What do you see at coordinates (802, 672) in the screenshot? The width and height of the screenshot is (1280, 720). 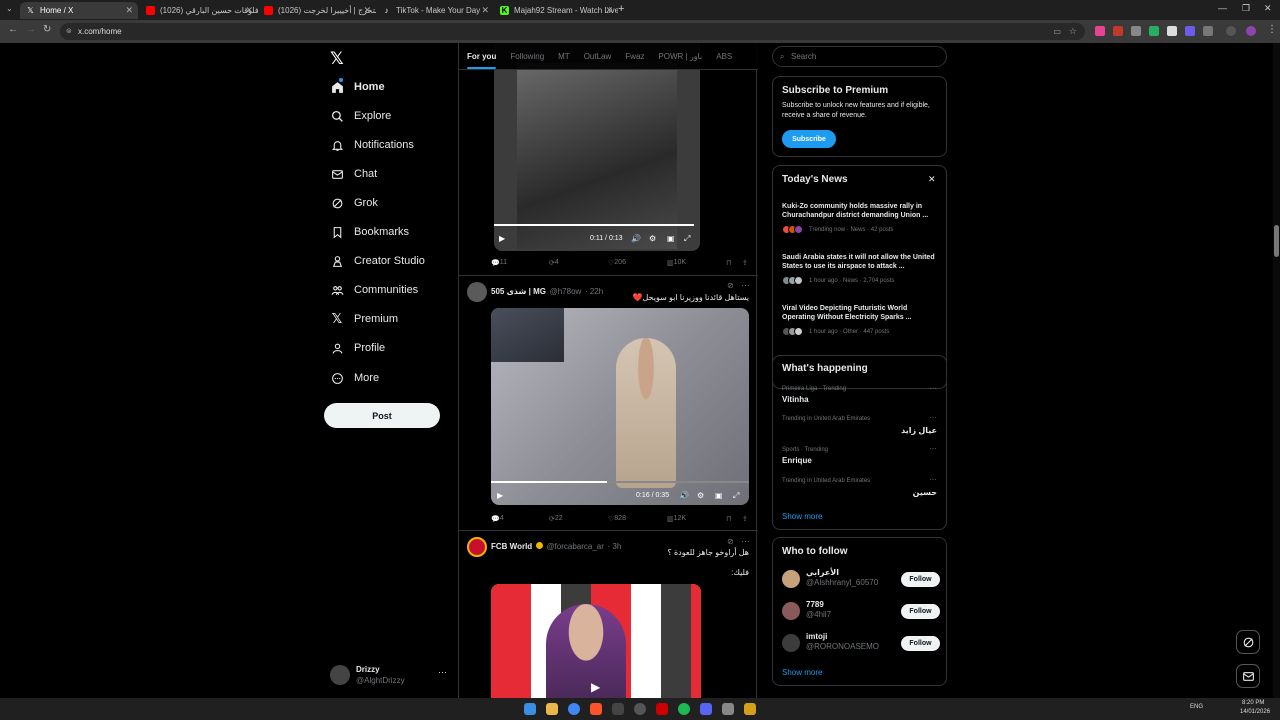 I see `show-more-link: Show more` at bounding box center [802, 672].